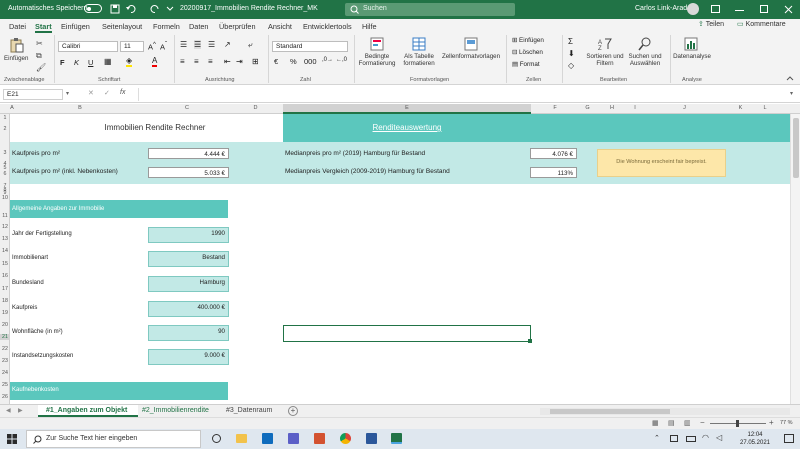  What do you see at coordinates (719, 437) in the screenshot?
I see `volume-icon: ◁` at bounding box center [719, 437].